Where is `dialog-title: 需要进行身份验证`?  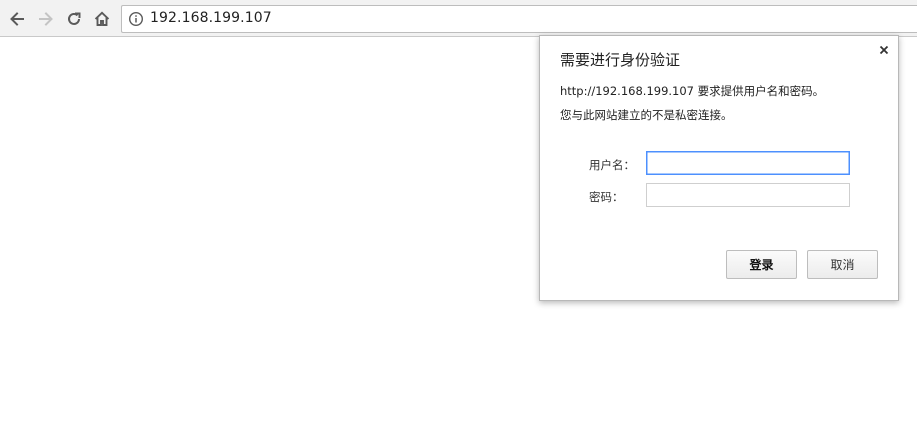
dialog-title: 需要进行身份验证 is located at coordinates (620, 60).